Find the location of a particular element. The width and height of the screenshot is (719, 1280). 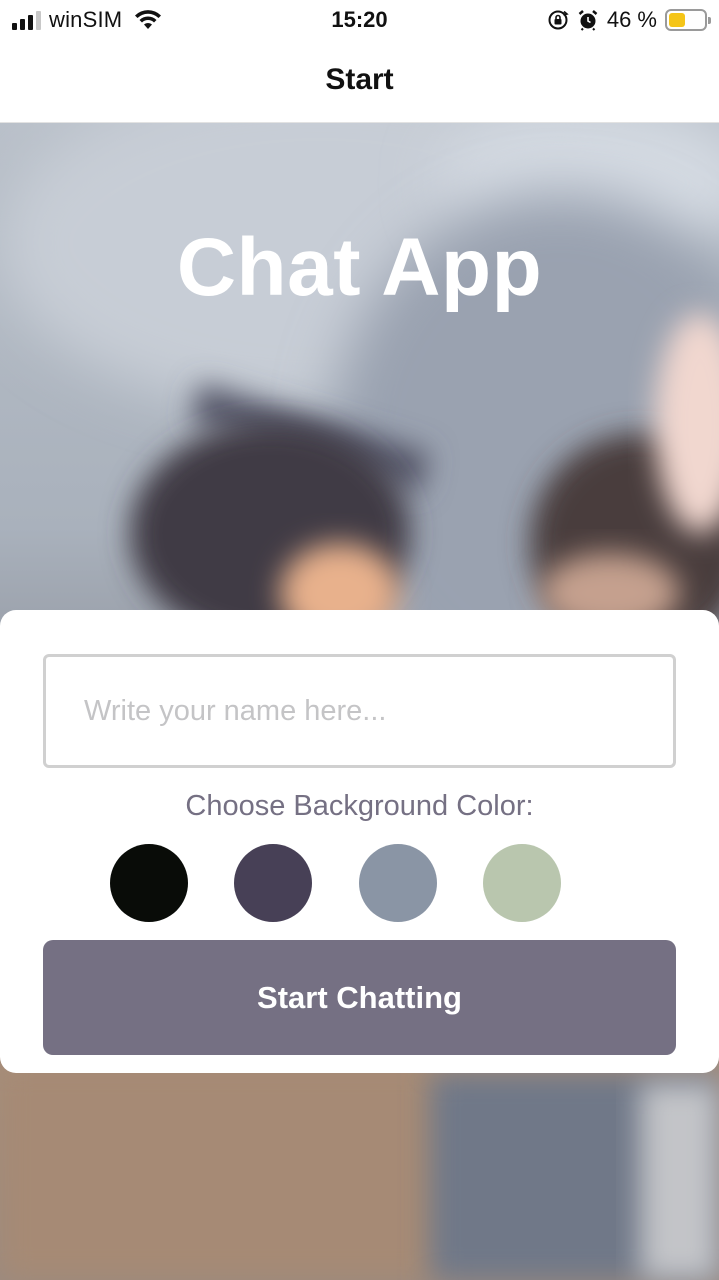

app-title: Chat App is located at coordinates (359, 267).